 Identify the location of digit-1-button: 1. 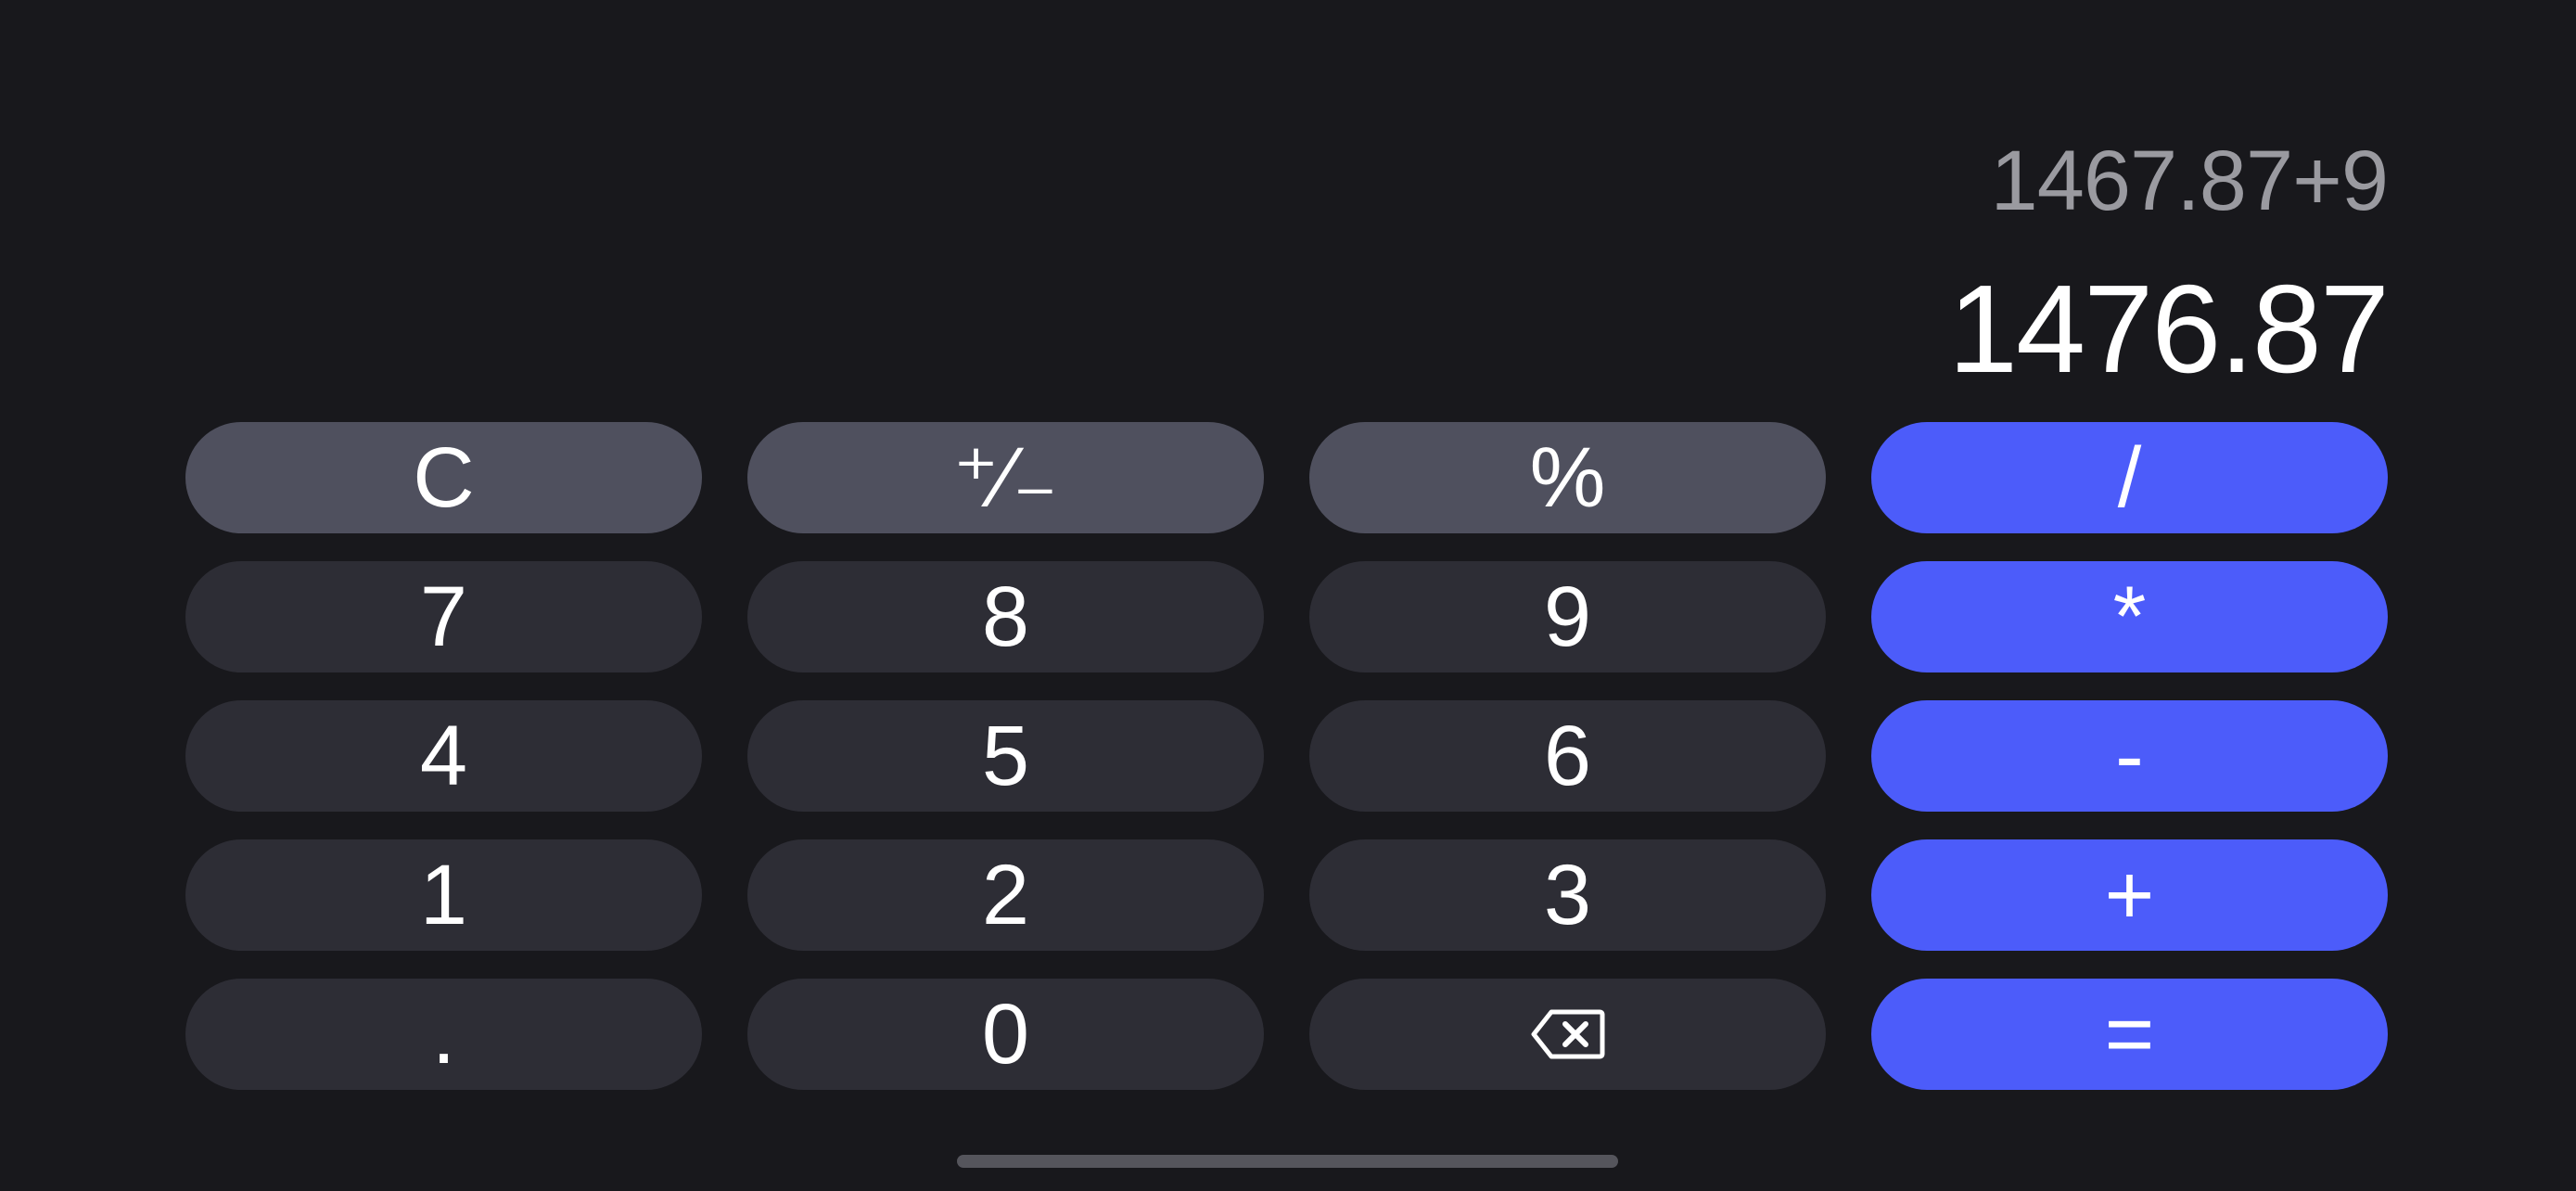
(443, 895).